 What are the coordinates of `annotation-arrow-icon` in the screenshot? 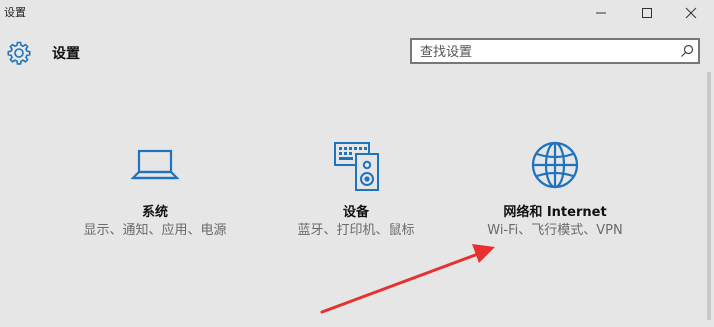 It's located at (407, 279).